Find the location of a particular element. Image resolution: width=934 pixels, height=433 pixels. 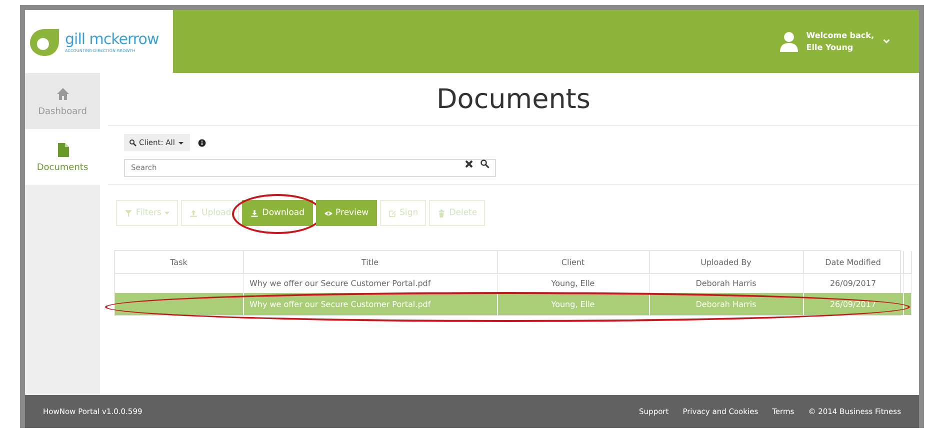

table-cell: Why we offer our Secure Customer Portal.pdf is located at coordinates (370, 304).